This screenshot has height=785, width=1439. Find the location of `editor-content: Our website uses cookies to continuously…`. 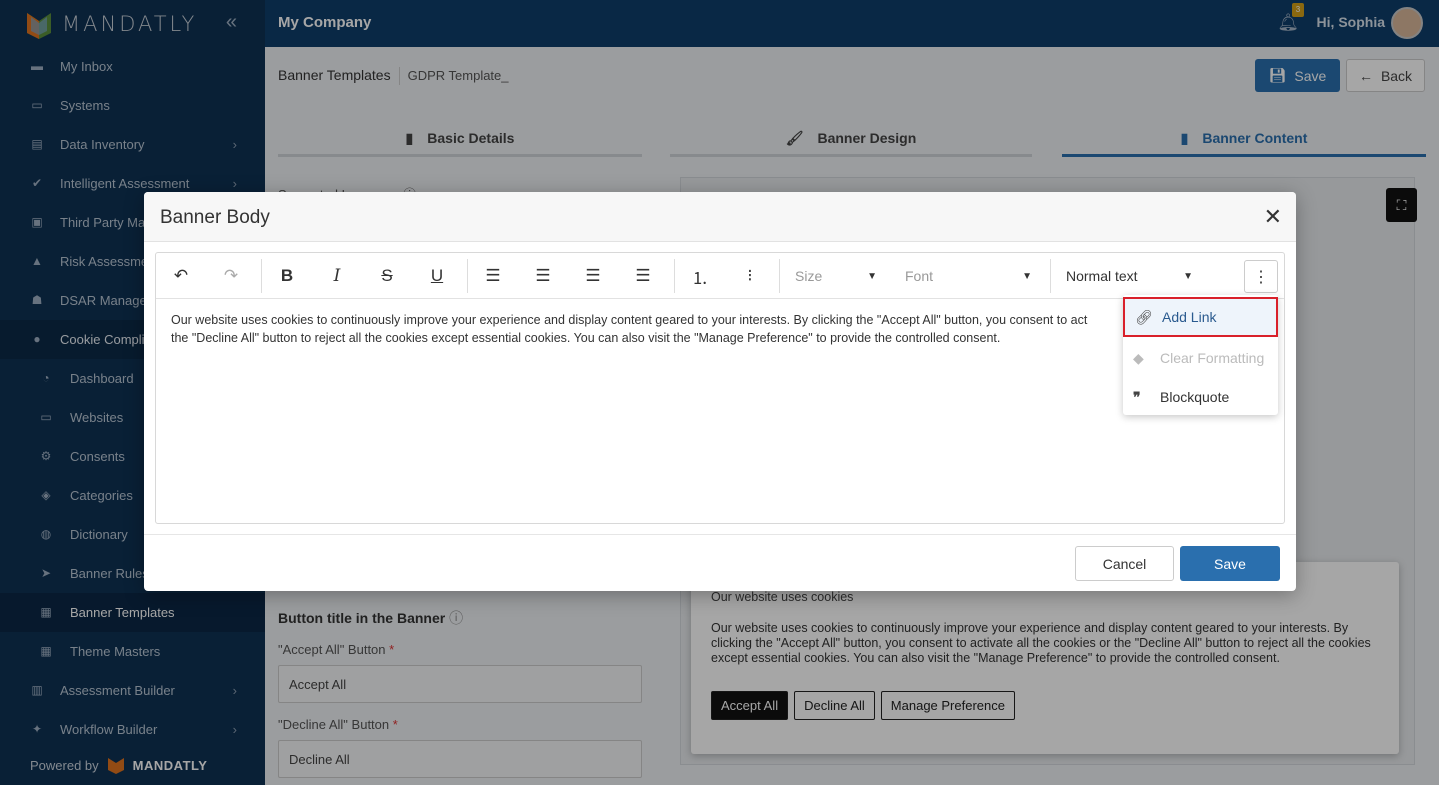

editor-content: Our website uses cookies to continuously… is located at coordinates (636, 329).